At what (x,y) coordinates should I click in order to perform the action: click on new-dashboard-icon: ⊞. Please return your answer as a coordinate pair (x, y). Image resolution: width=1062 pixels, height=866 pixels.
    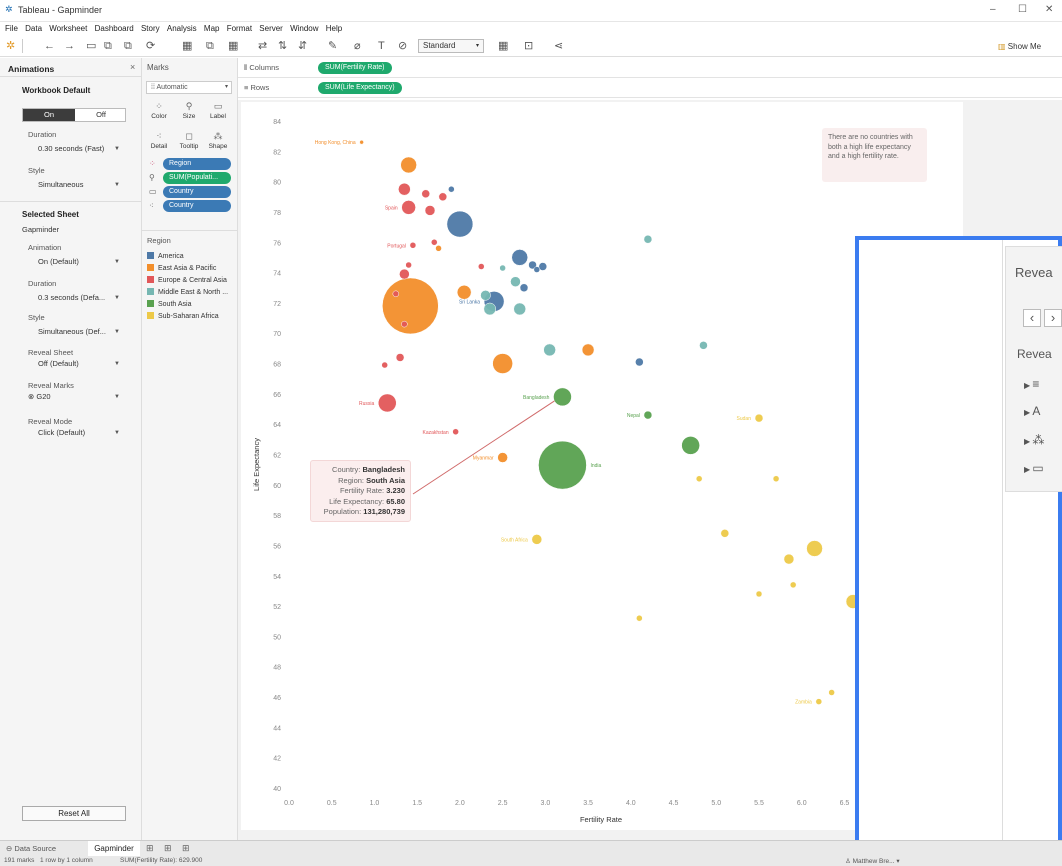
    Looking at the image, I should click on (168, 848).